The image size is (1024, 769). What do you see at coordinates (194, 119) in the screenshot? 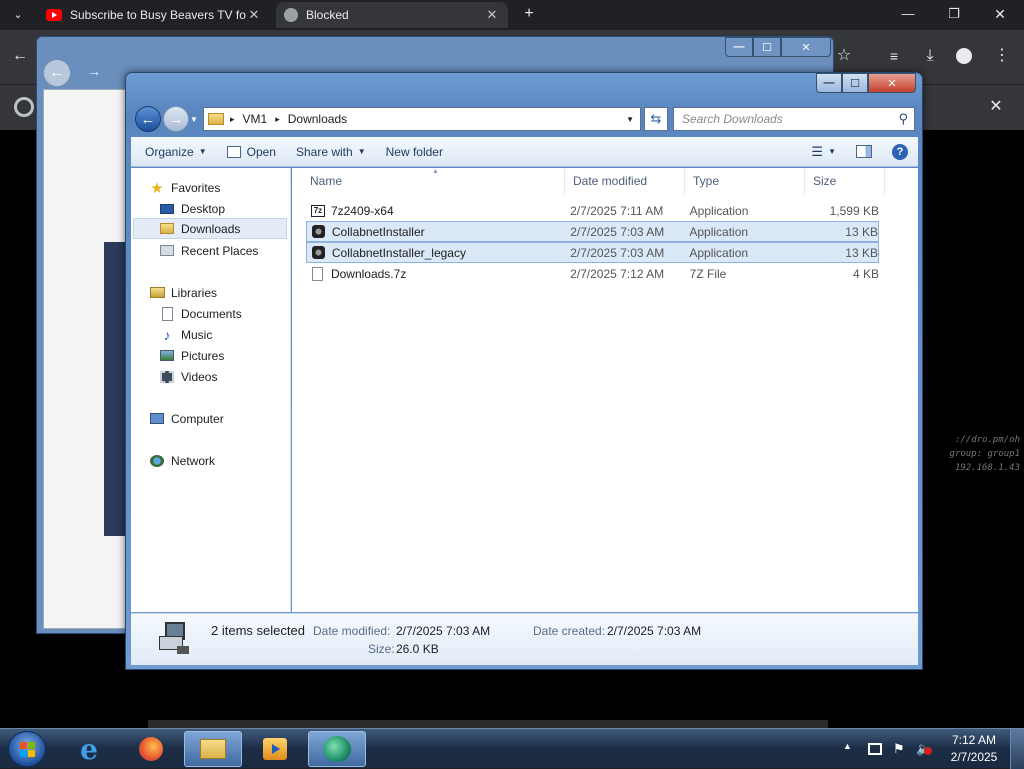
I see `recent-pages-chevron-icon: ▼` at bounding box center [194, 119].